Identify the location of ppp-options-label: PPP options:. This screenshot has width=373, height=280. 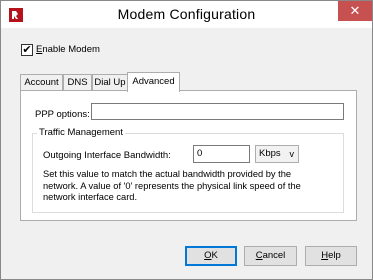
(62, 114).